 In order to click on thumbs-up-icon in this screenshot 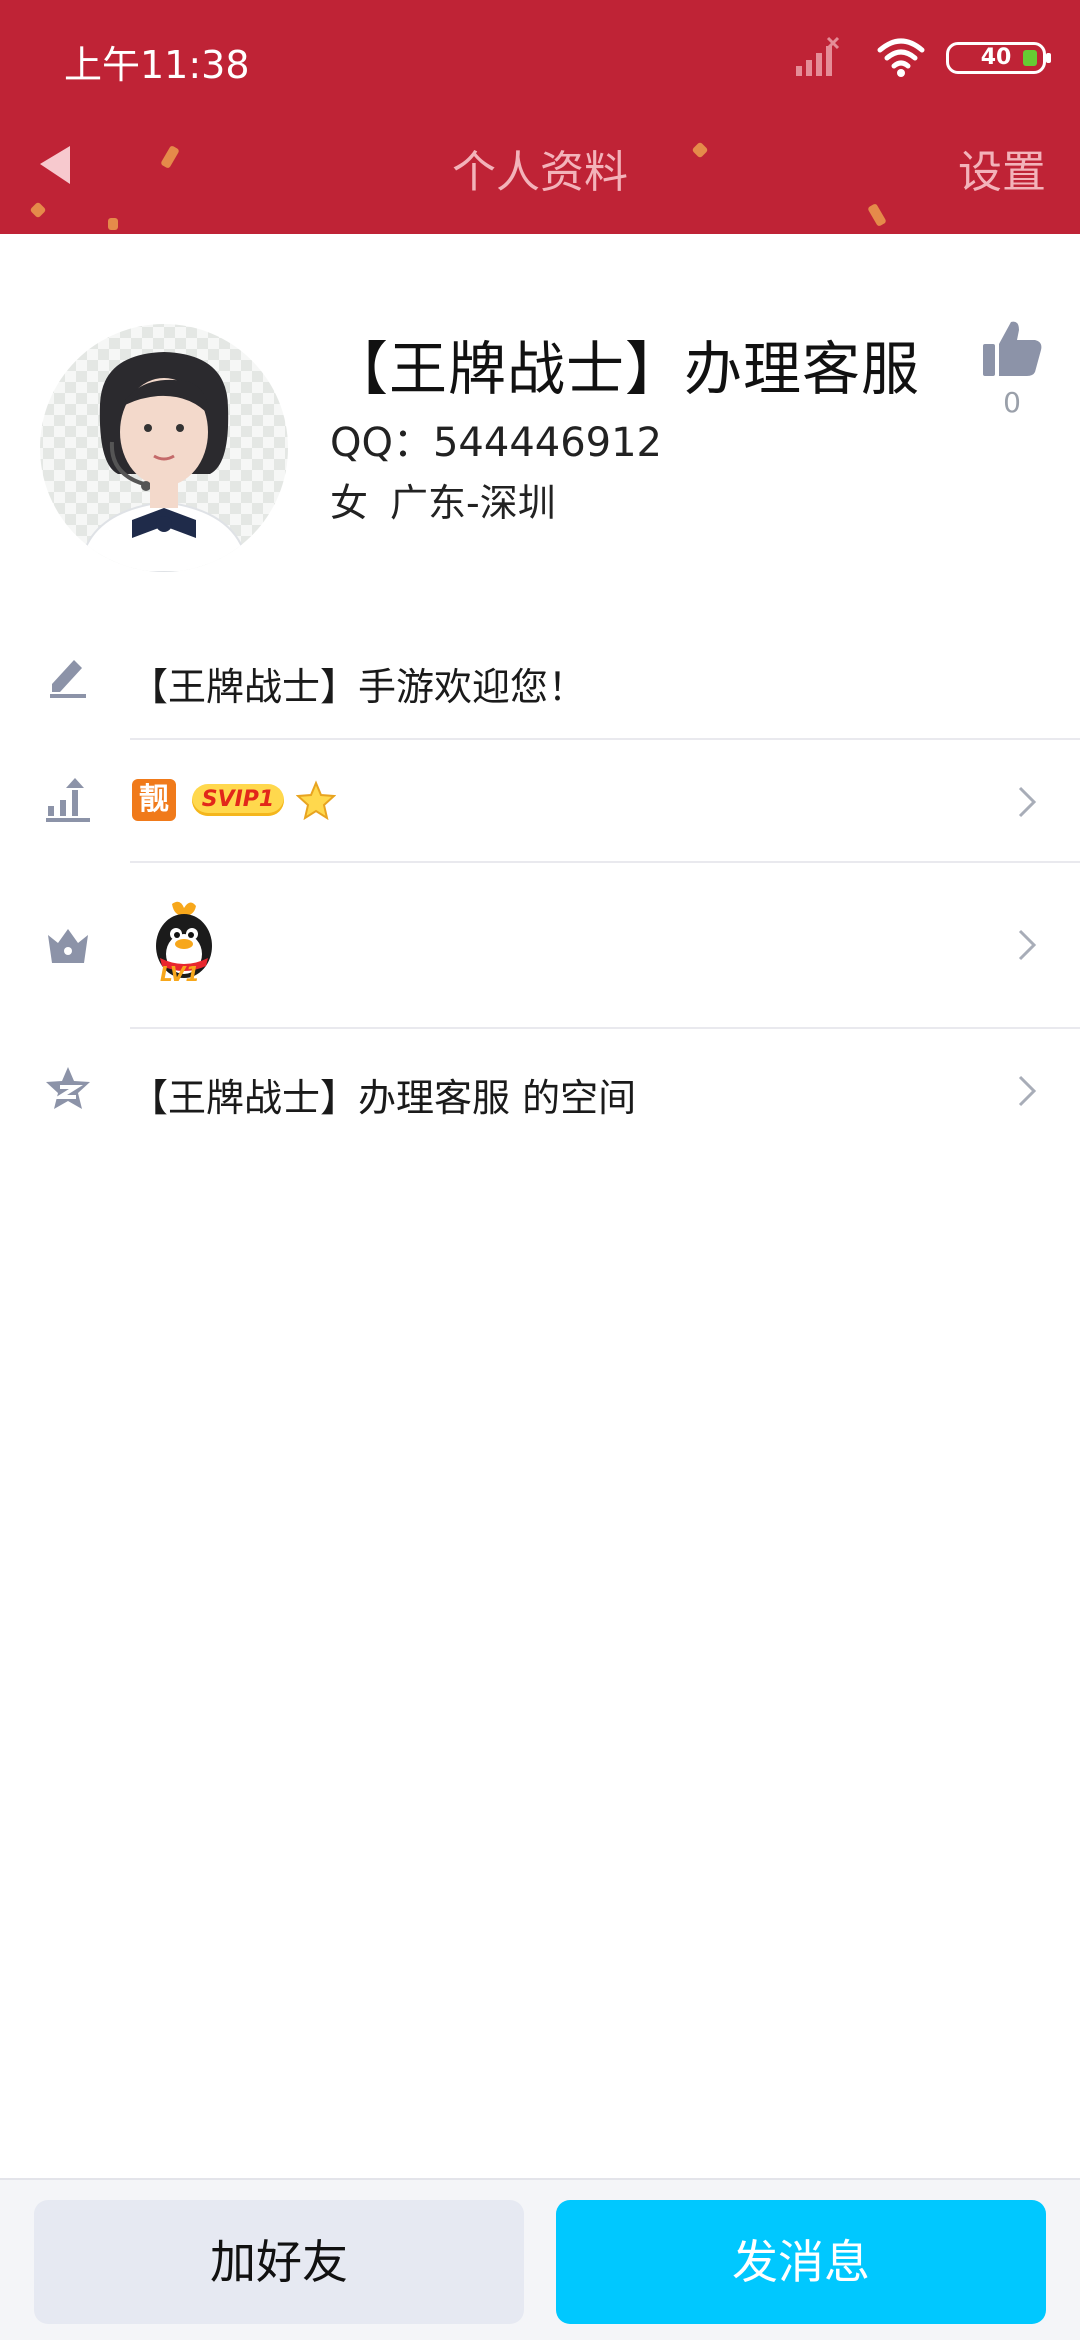, I will do `click(1012, 348)`.